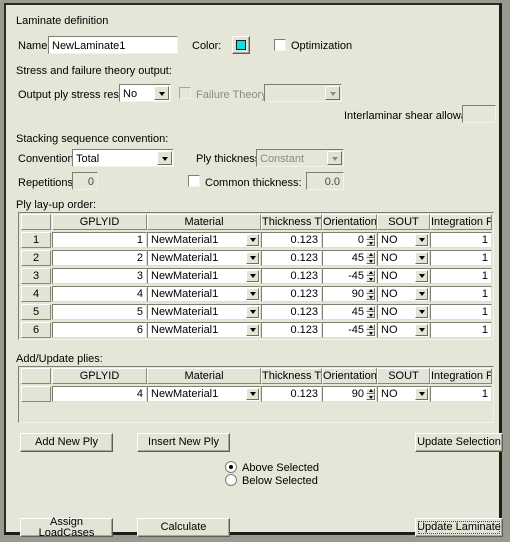  I want to click on laminate-name-input: NewLaminate1, so click(113, 45).